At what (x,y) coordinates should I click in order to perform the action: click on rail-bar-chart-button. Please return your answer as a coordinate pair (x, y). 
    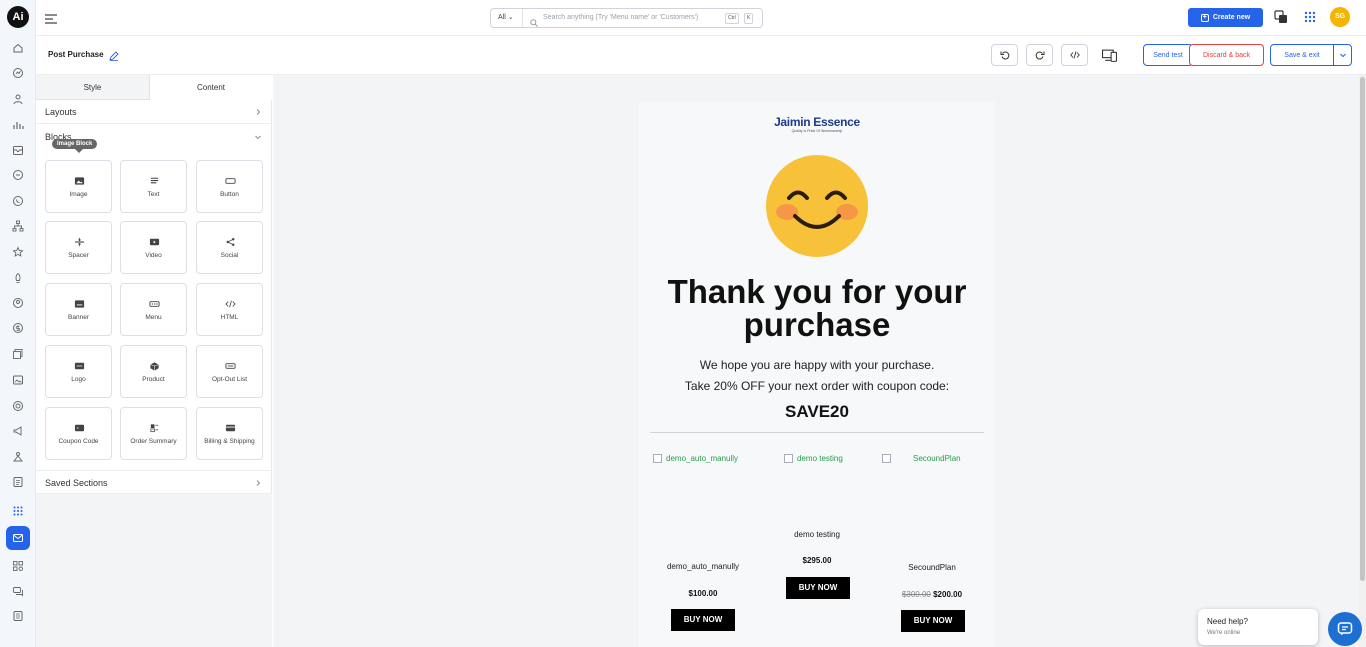
    Looking at the image, I should click on (18, 125).